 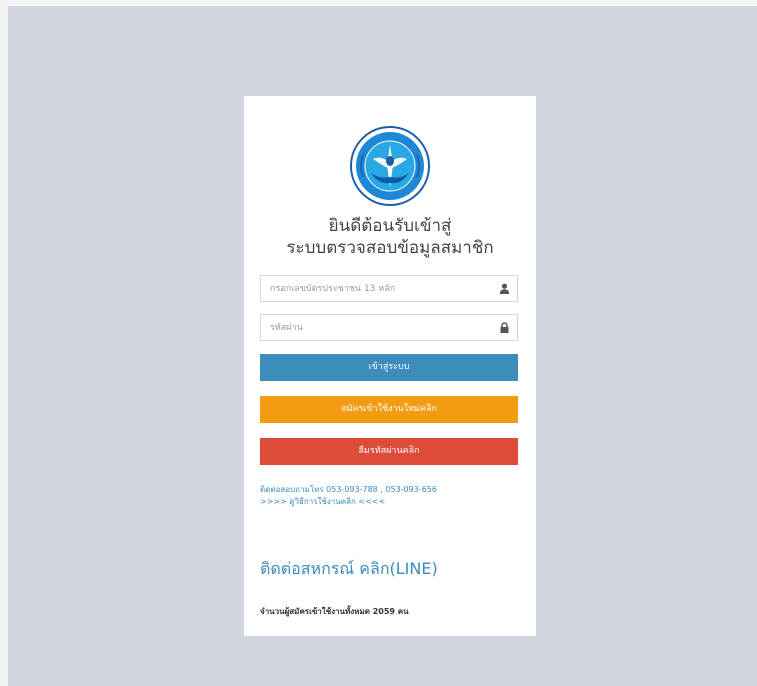 I want to click on cooperative-logo, so click(x=390, y=166).